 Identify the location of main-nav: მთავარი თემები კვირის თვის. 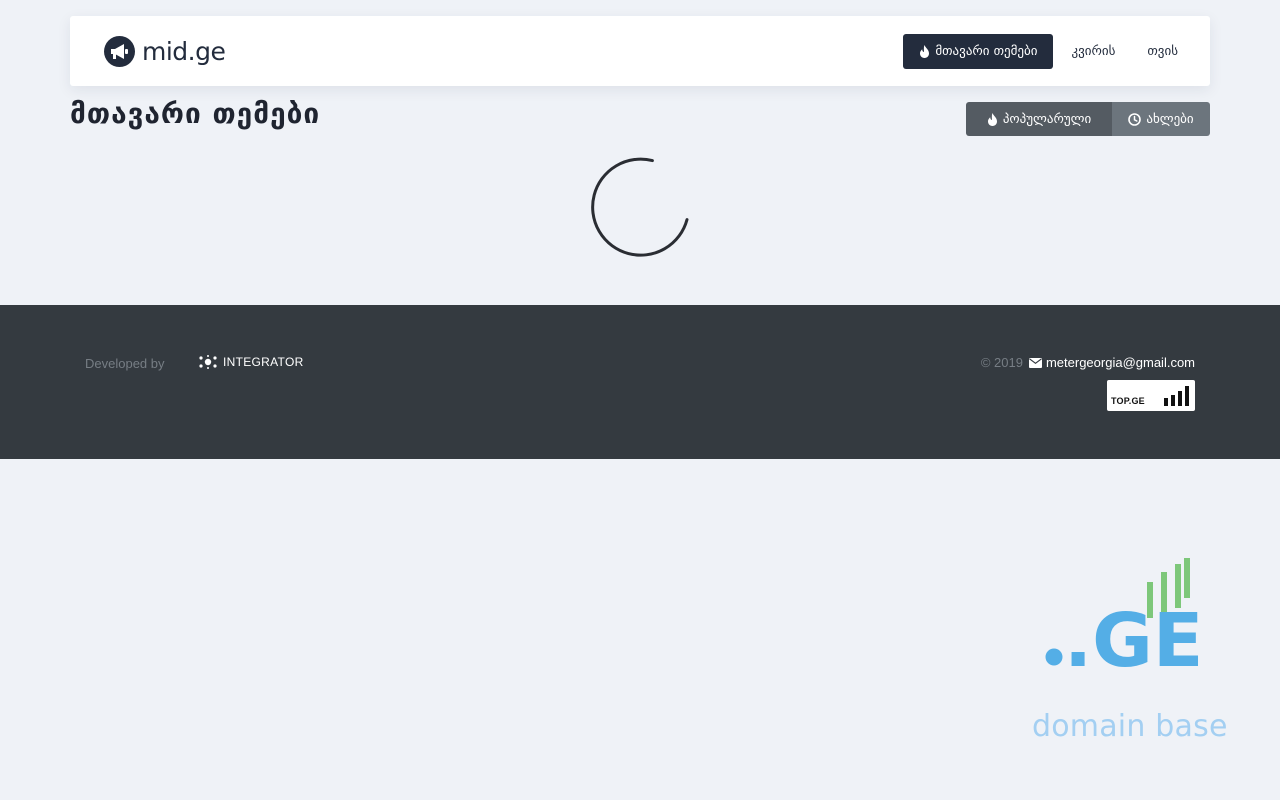
(1048, 51).